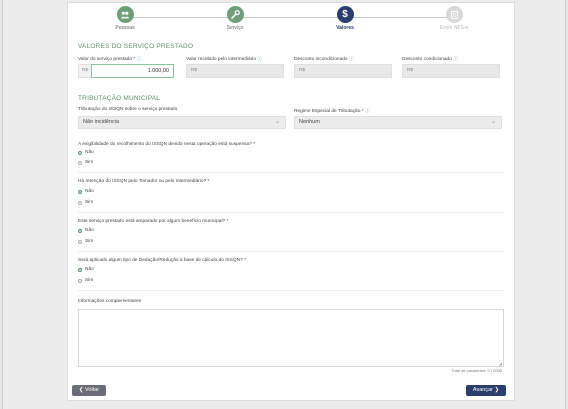  I want to click on back-button: ❮ Voltar, so click(89, 390).